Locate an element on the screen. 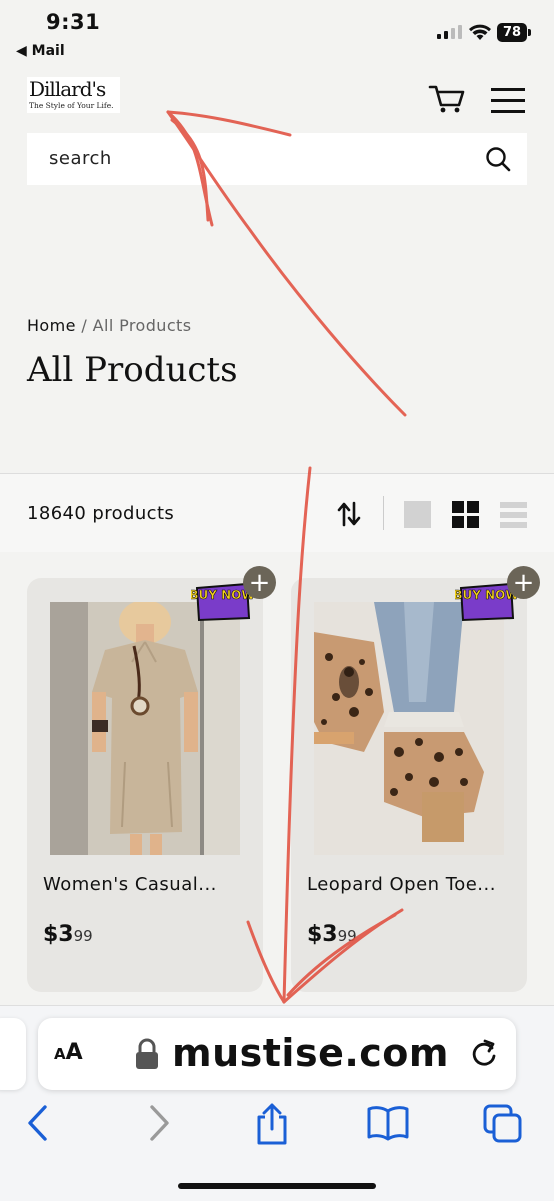 The height and width of the screenshot is (1201, 554). address-bar: AA mustise.com is located at coordinates (277, 1054).